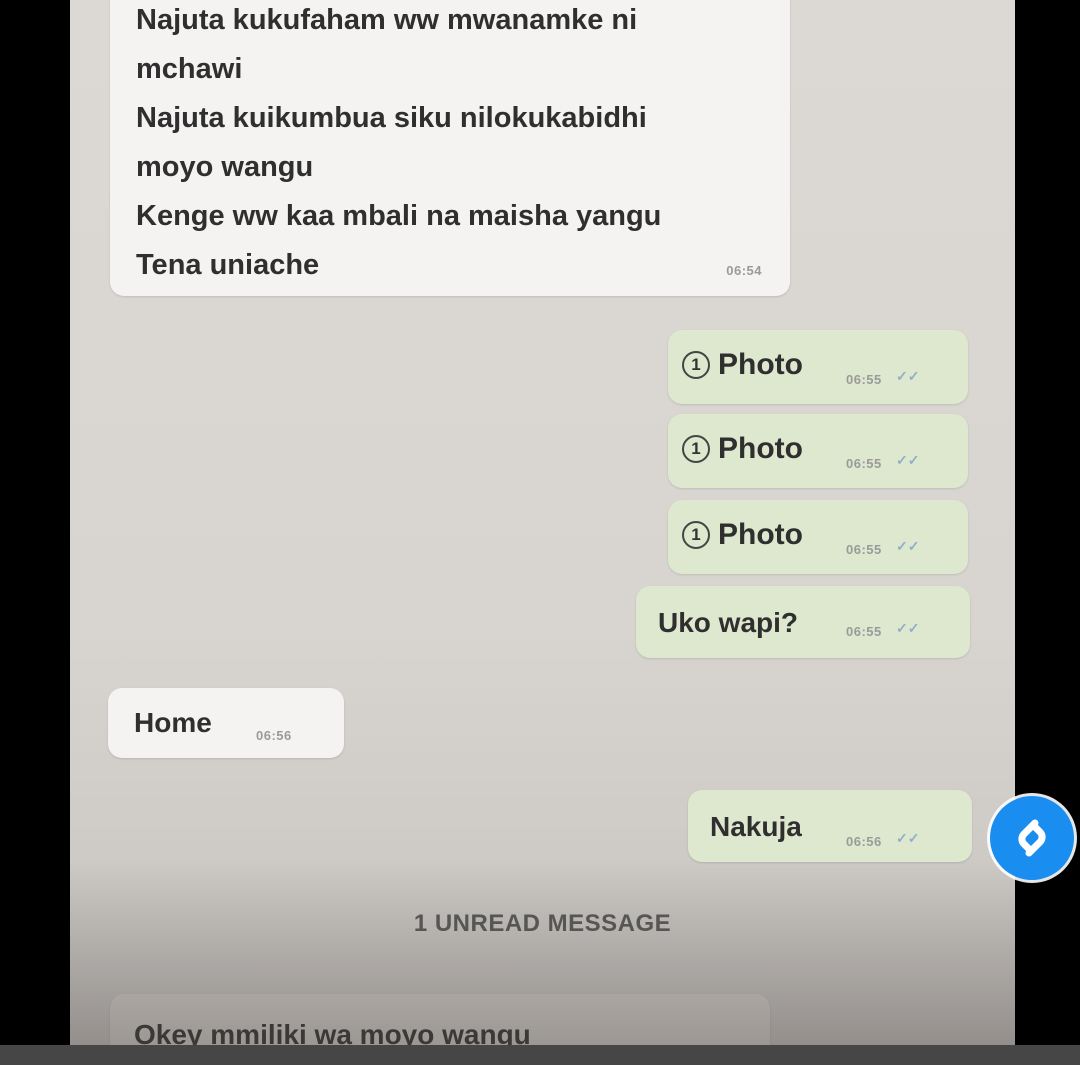 This screenshot has width=1080, height=1065. Describe the element at coordinates (228, 265) in the screenshot. I see `message-line: Tena uniache` at that location.